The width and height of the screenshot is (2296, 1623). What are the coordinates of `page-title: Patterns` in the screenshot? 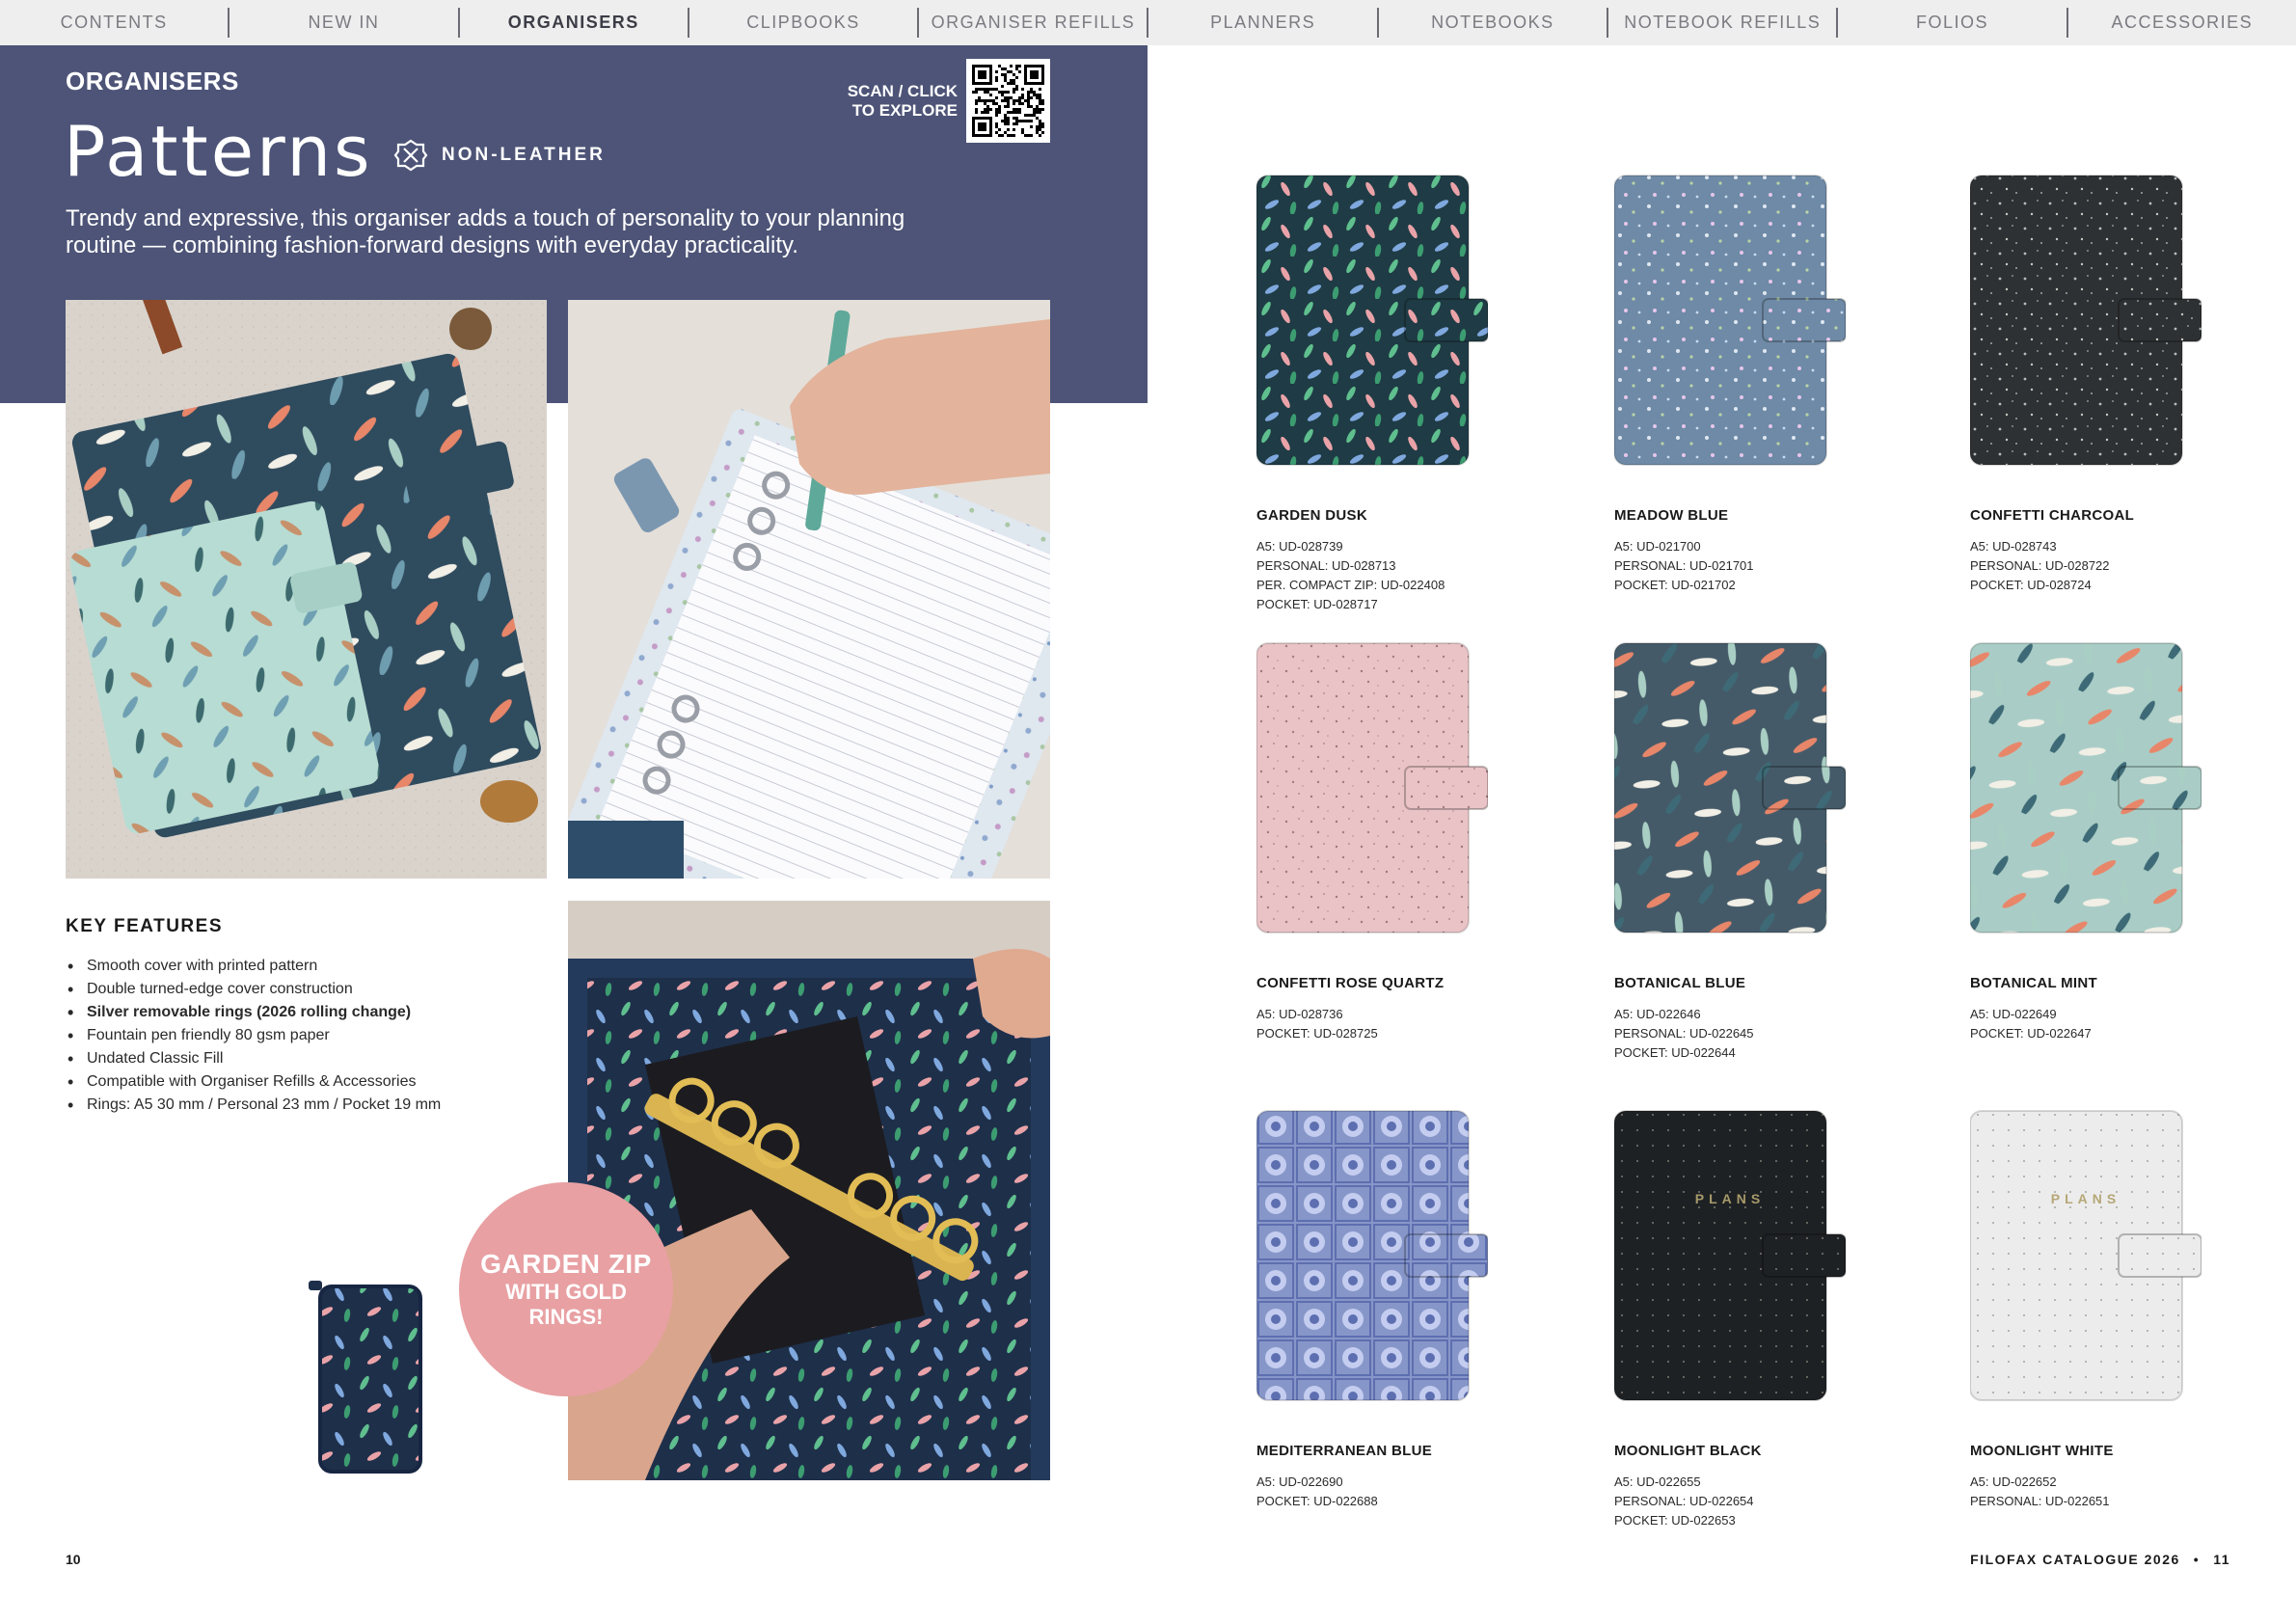 It's located at (218, 151).